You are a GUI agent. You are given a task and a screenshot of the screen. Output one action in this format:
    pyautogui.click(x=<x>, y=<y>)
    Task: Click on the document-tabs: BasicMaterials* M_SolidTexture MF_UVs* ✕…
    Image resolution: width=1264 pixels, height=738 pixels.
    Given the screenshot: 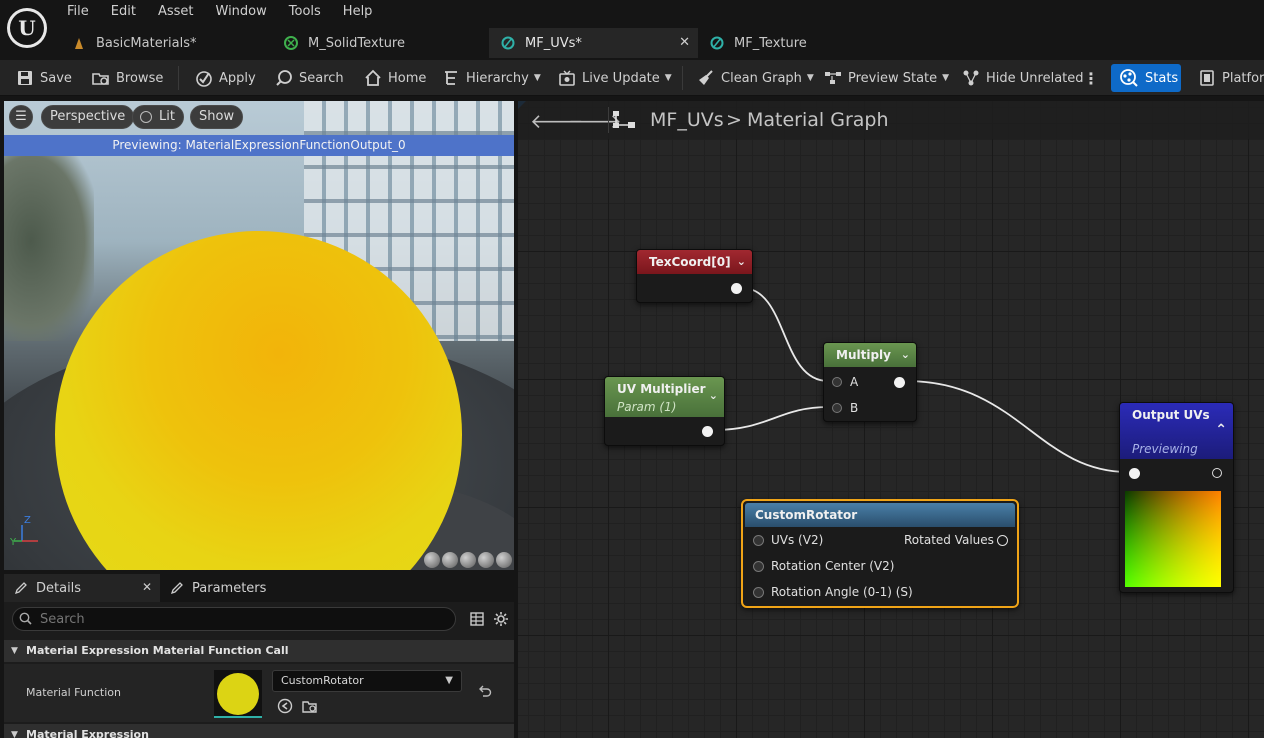 What is the action you would take?
    pyautogui.click(x=459, y=43)
    